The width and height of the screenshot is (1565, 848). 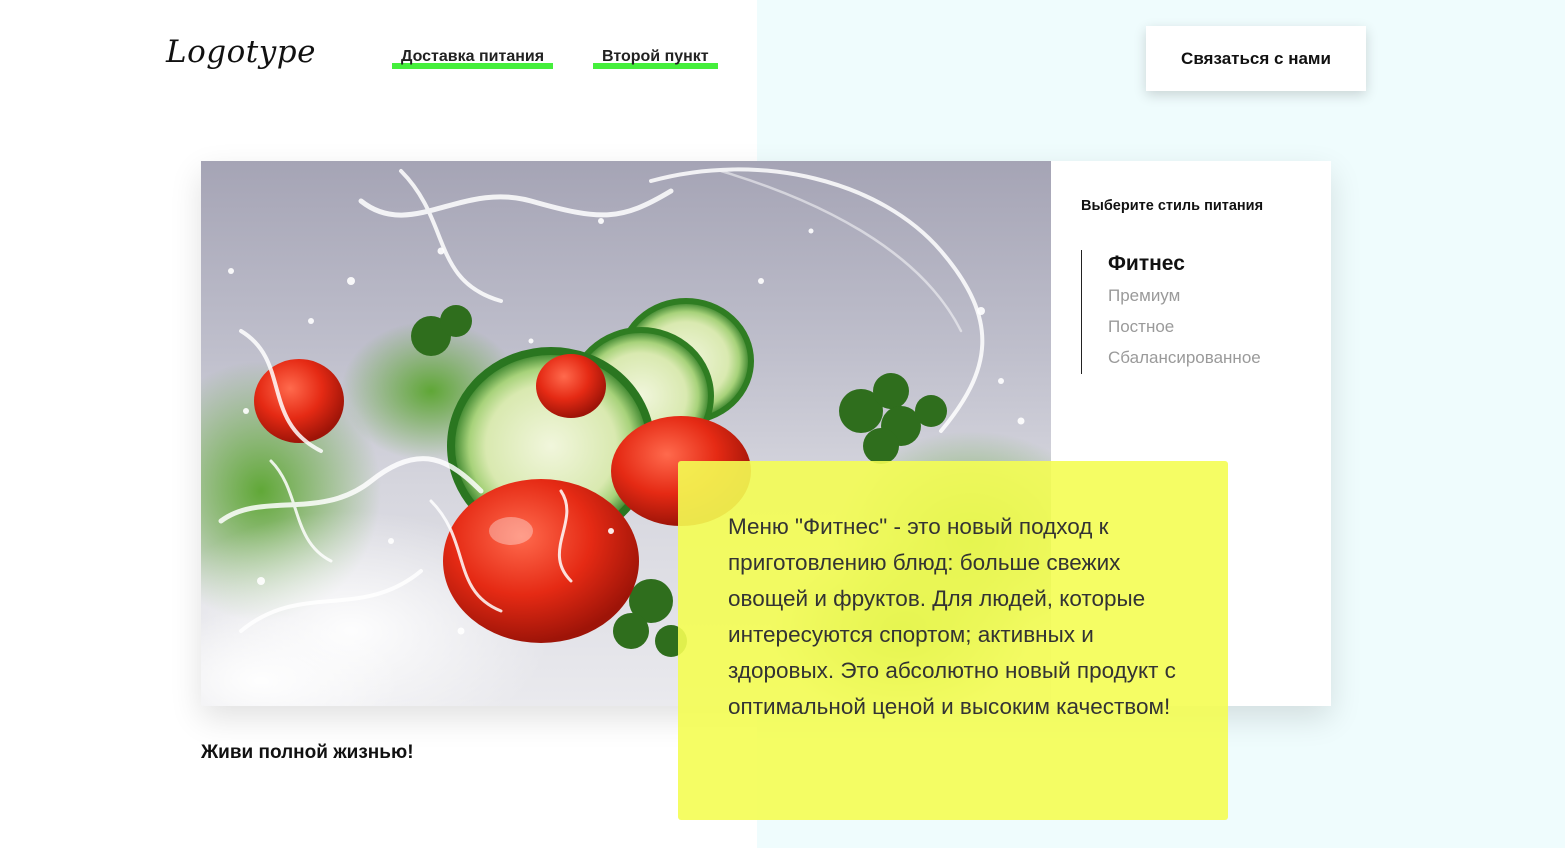 I want to click on nav-link-second-item: Второй пункт, so click(x=655, y=58).